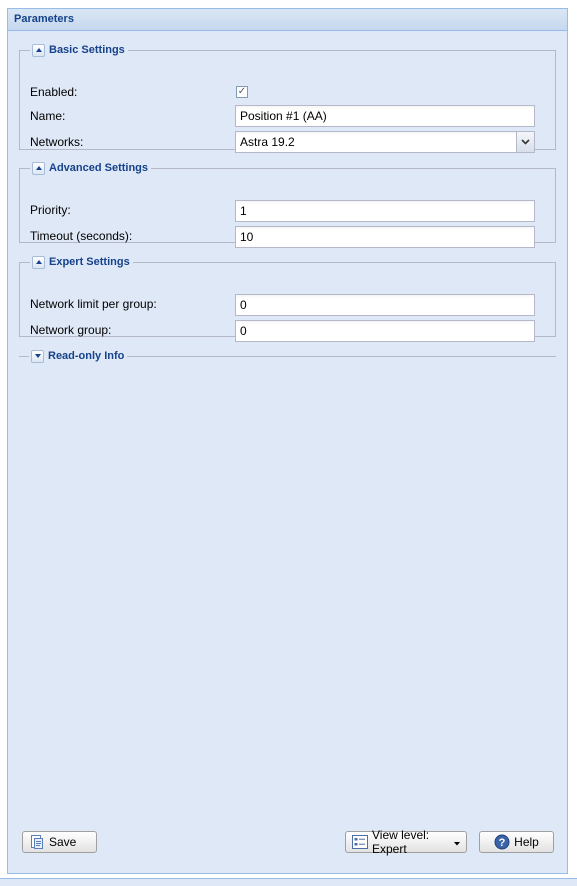 This screenshot has height=886, width=577. What do you see at coordinates (385, 211) in the screenshot?
I see `priority-input: 1` at bounding box center [385, 211].